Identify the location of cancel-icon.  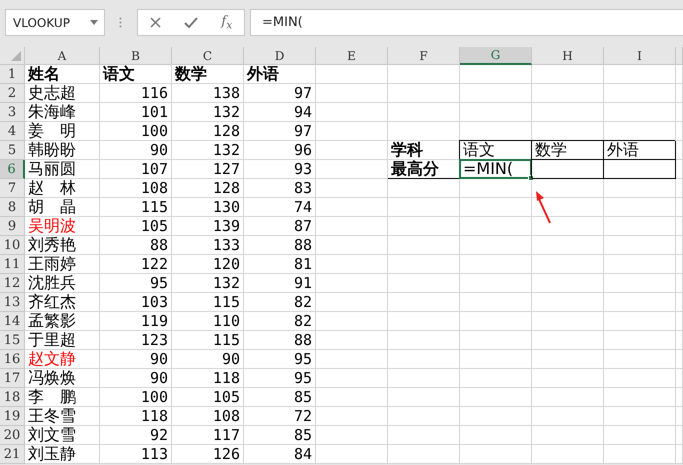
(155, 22).